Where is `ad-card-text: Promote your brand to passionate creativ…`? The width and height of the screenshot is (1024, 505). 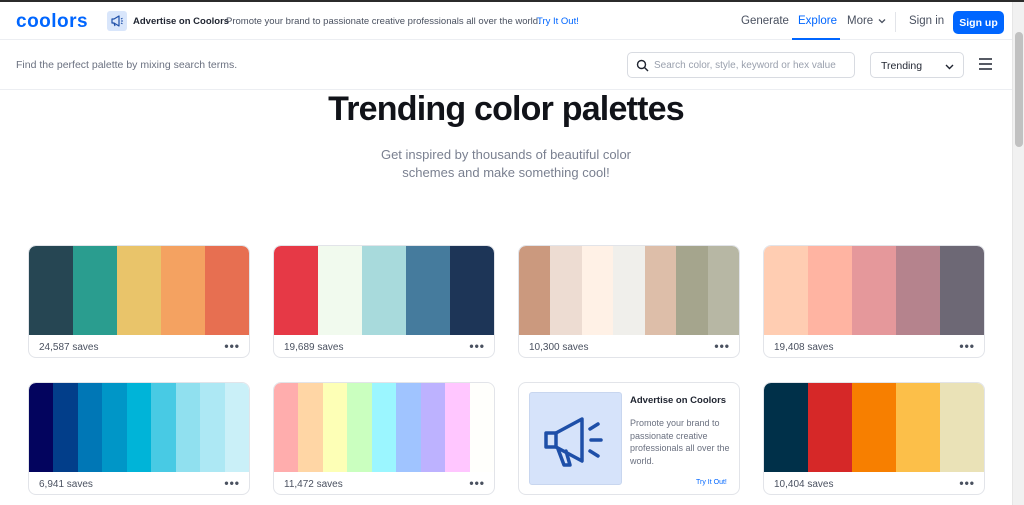
ad-card-text: Promote your brand to passionate creativ… is located at coordinates (680, 442).